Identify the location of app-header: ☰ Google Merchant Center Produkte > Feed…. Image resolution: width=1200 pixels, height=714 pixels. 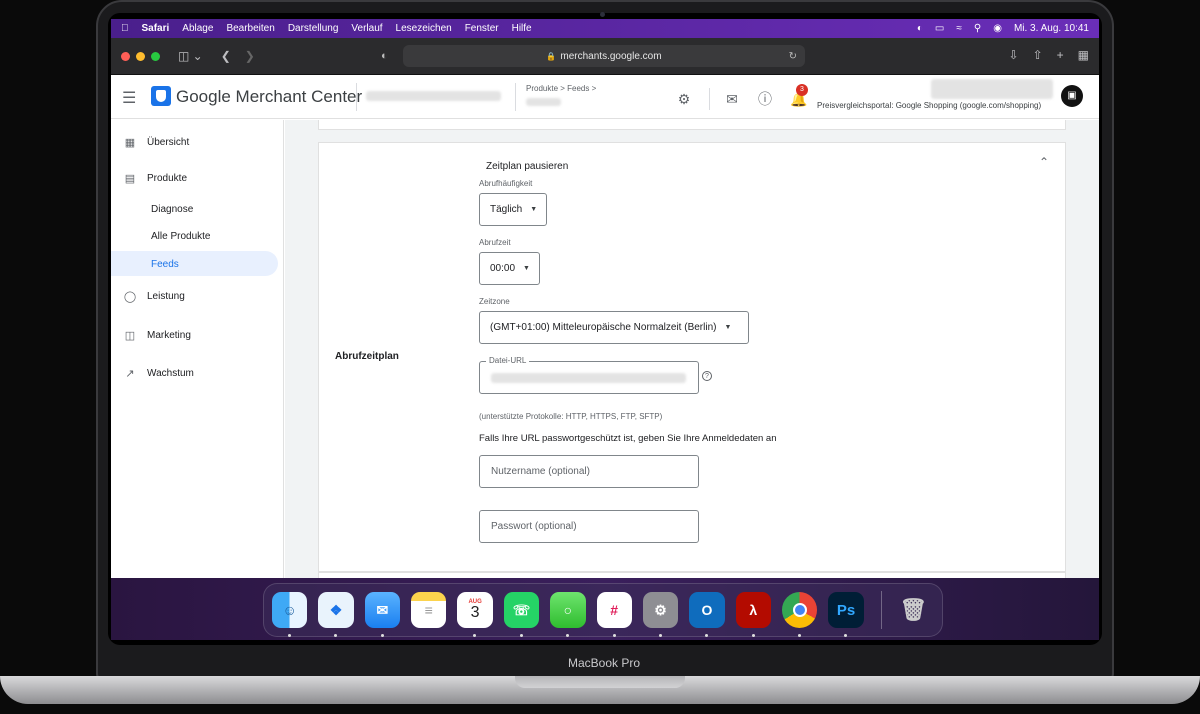
(605, 97).